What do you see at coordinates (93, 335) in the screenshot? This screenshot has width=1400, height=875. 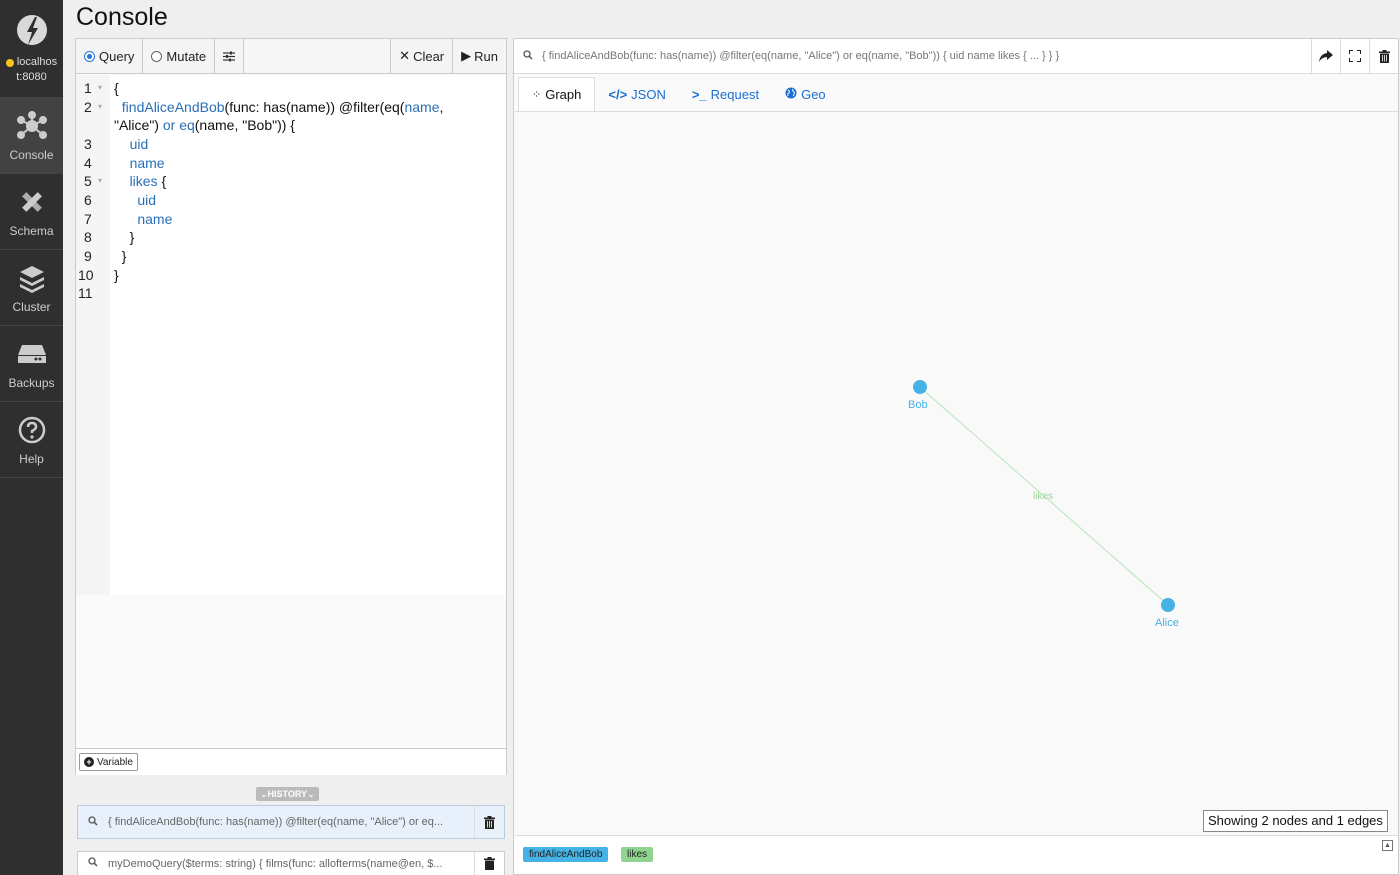 I see `line-number-gutter: 1 ▾ 2 ▾ 3 4 5 ▾ 6 7 8 9 10 11` at bounding box center [93, 335].